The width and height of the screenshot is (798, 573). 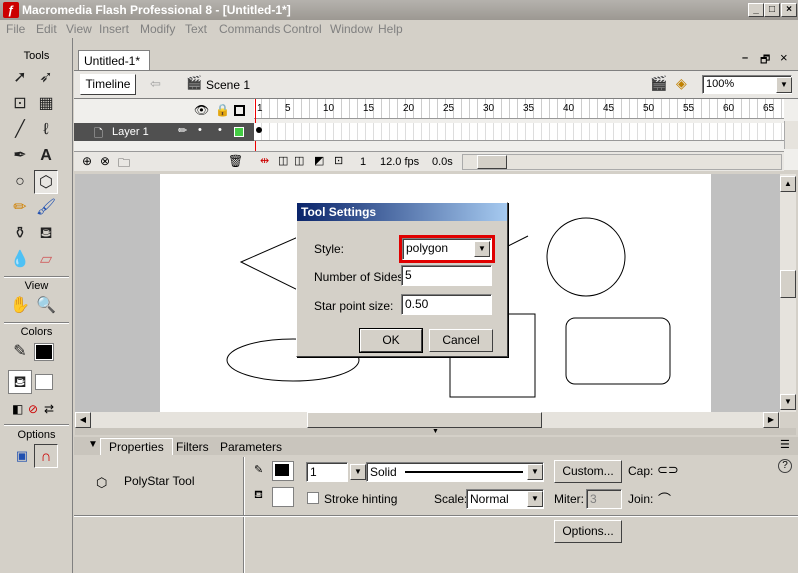 I want to click on layer-row: 🗋 Layer 1 ✏ • •, so click(x=164, y=132).